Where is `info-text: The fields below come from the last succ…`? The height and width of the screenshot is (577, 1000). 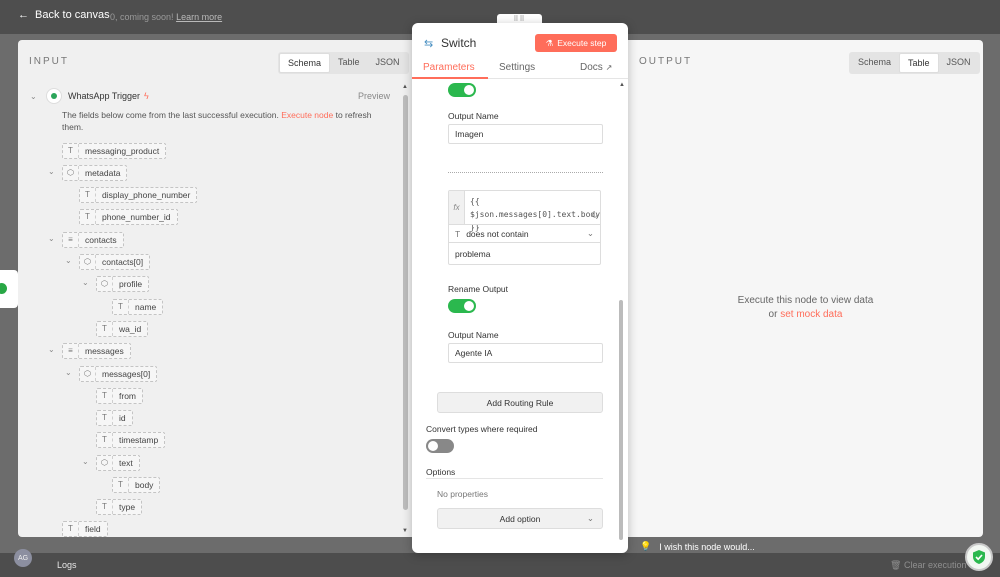
info-text: The fields below come from the last succ… is located at coordinates (217, 121).